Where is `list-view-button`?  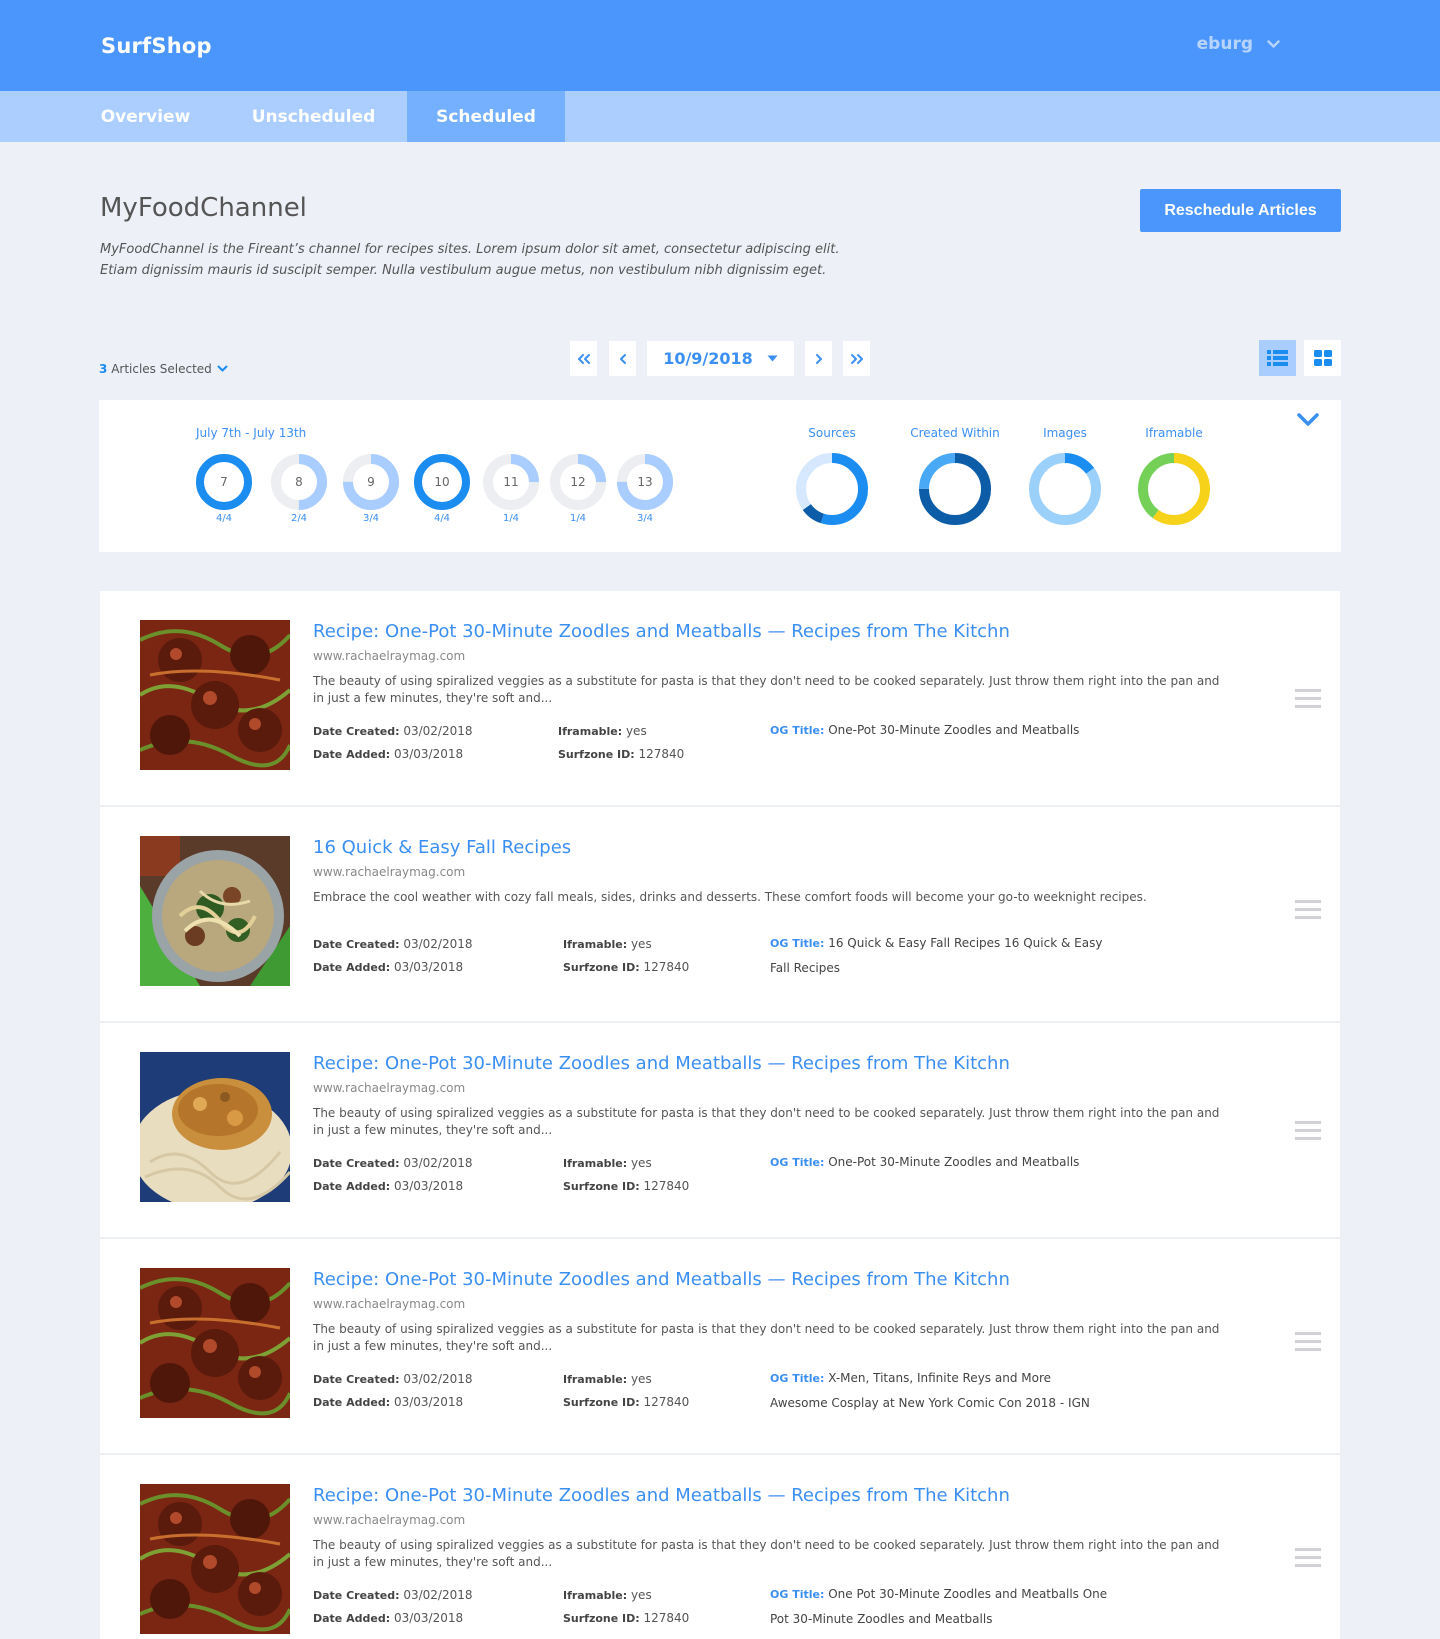
list-view-button is located at coordinates (1277, 358).